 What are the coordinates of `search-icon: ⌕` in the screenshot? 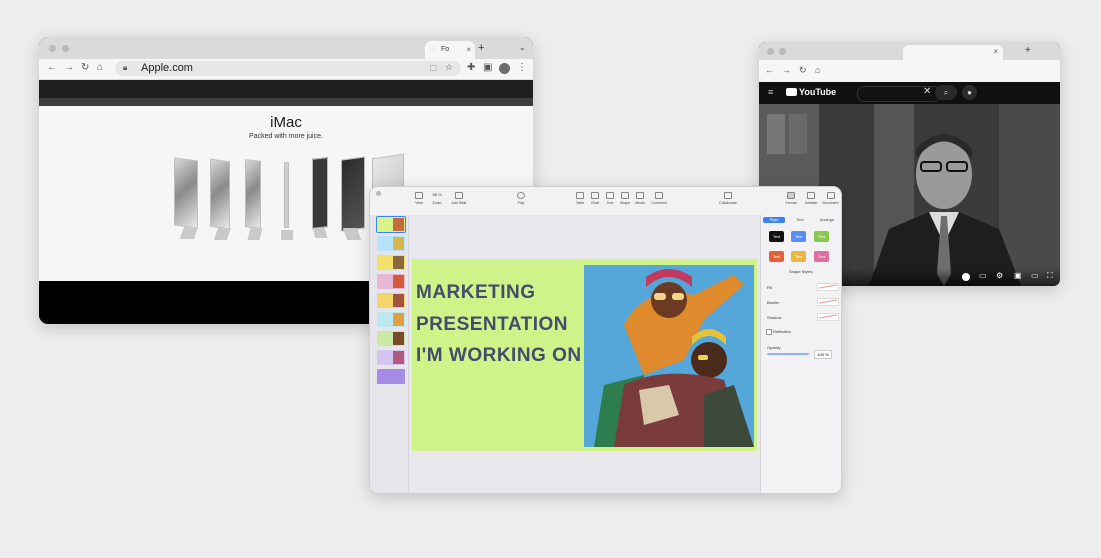 It's located at (946, 92).